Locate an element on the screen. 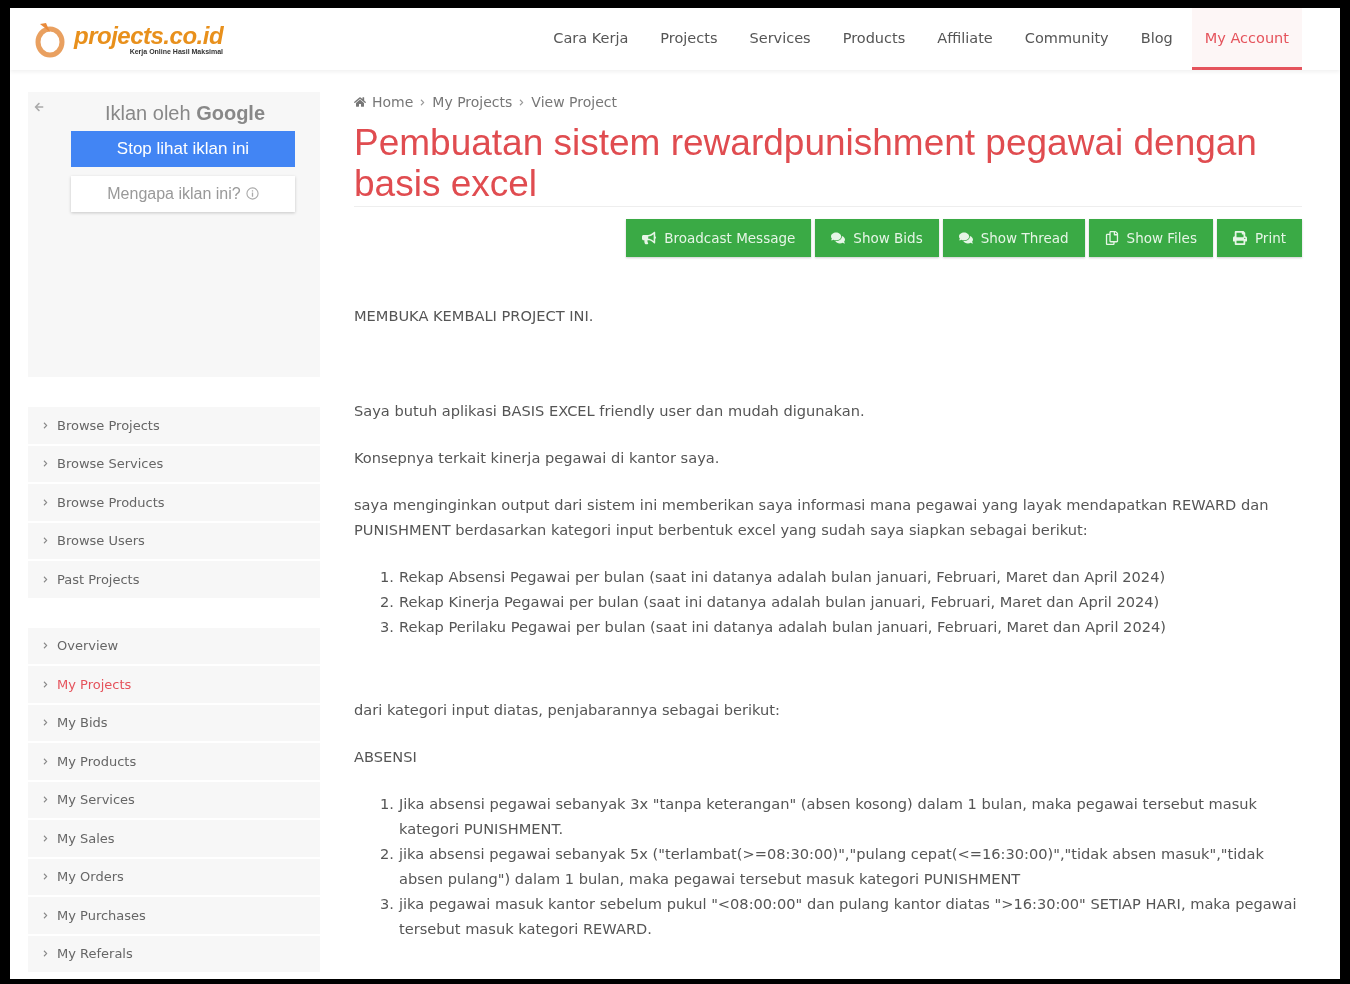 The image size is (1350, 984). project-title: Pembuatan sistem rewardpunishment pegawai dengan basis excel is located at coordinates (828, 164).